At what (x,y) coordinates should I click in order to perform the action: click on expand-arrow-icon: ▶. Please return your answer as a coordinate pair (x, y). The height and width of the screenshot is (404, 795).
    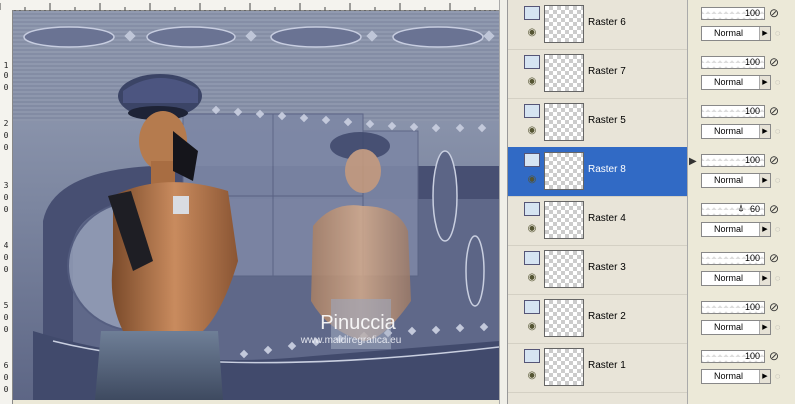
    Looking at the image, I should click on (693, 161).